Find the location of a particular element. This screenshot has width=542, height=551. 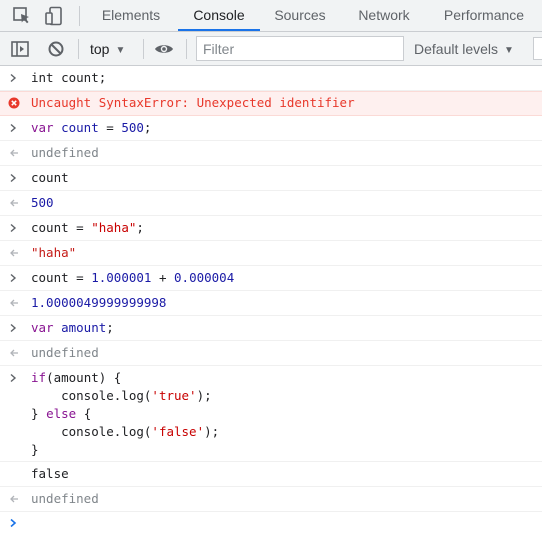

code-token: int count; is located at coordinates (69, 77).